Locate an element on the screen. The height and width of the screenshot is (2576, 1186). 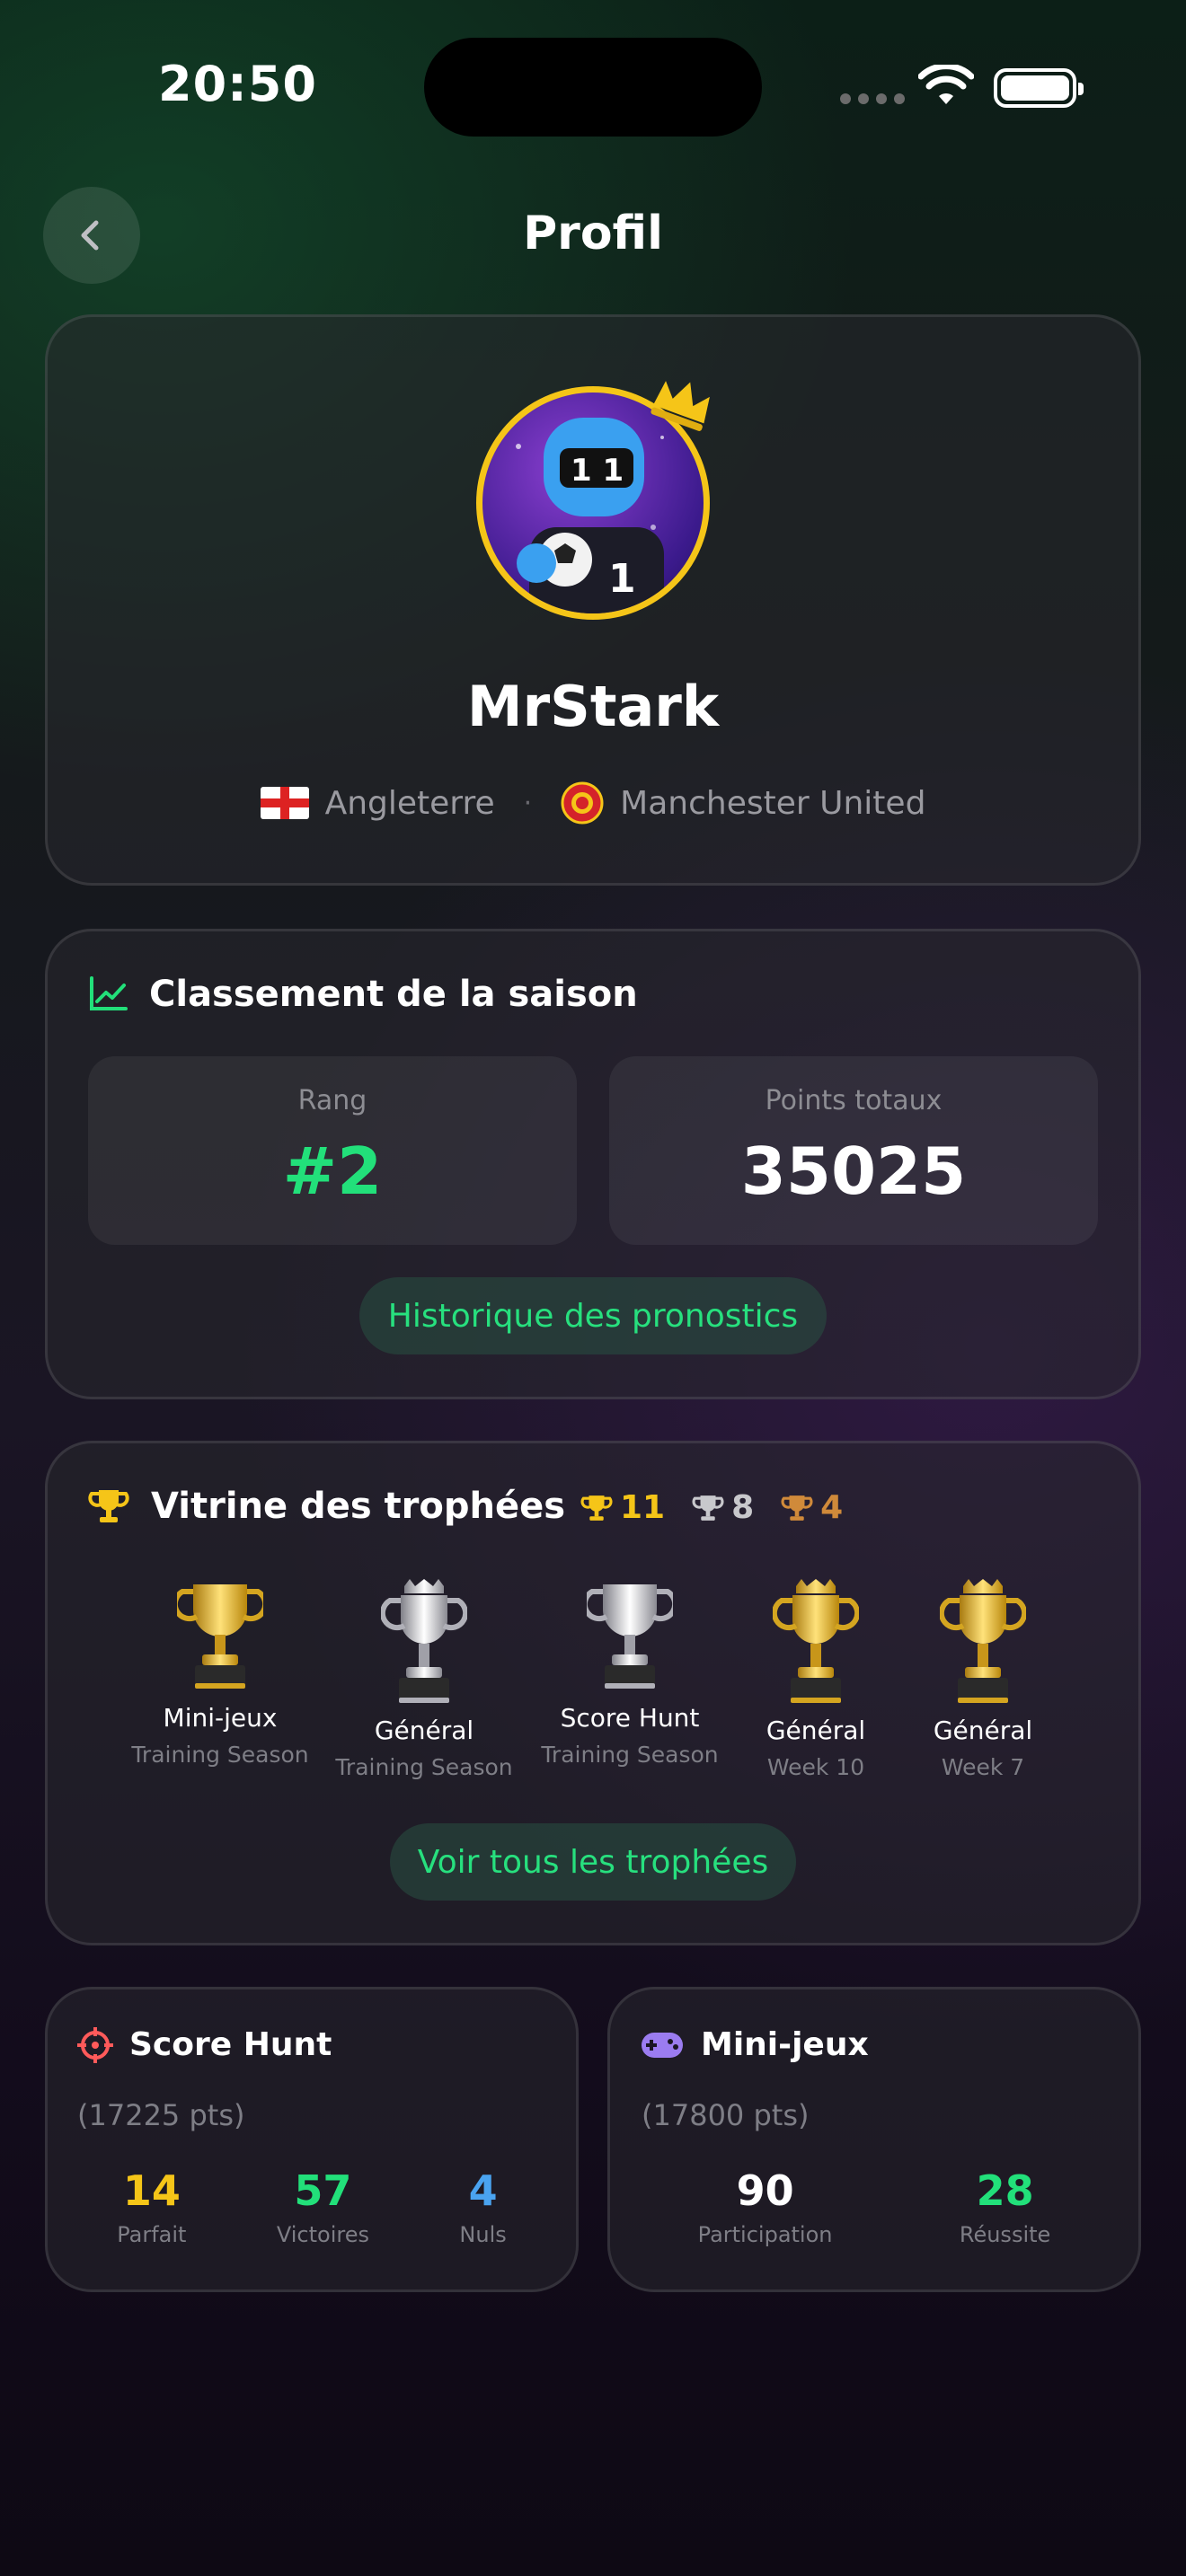
trophy-icon is located at coordinates (108, 1506).